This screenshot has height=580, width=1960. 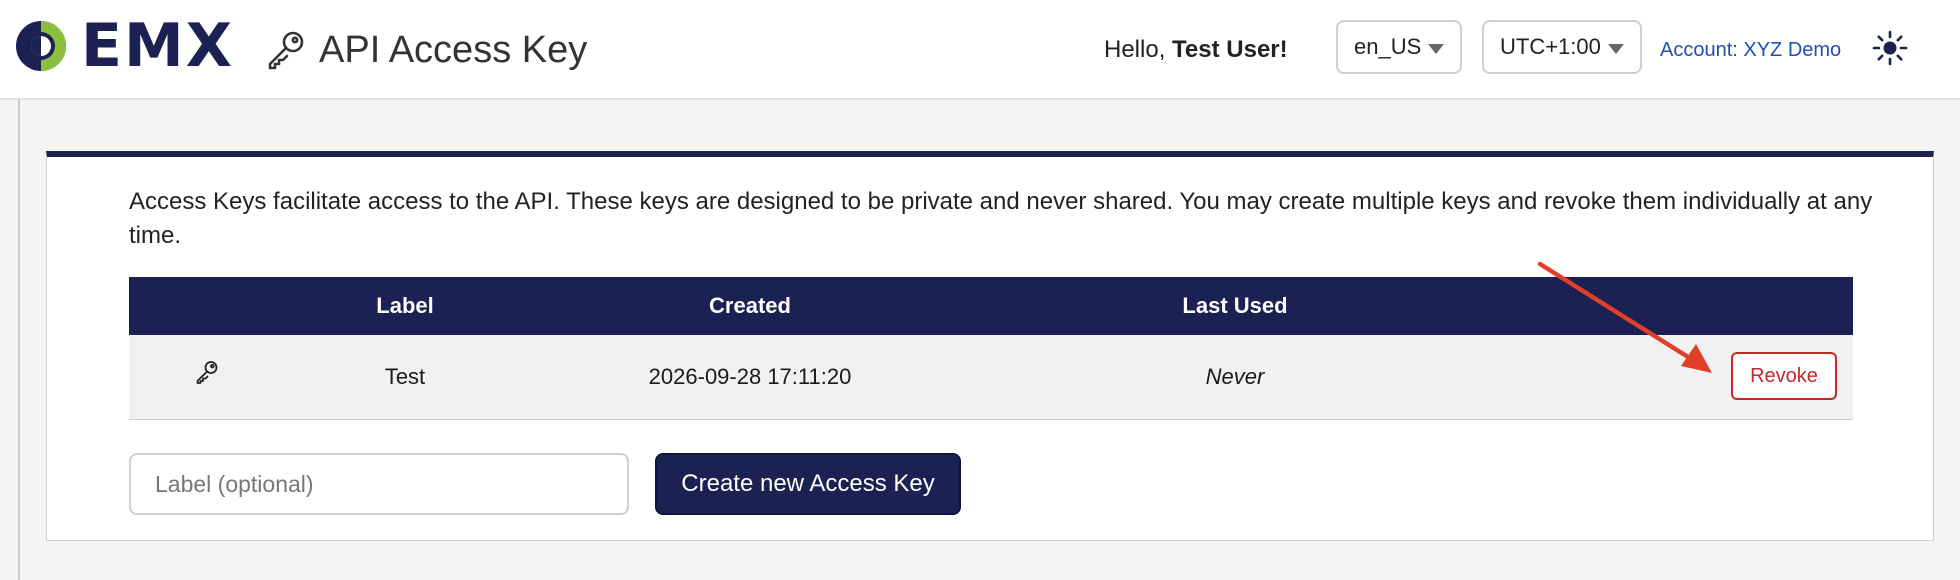 I want to click on emx-logo: EMX, so click(x=124, y=46).